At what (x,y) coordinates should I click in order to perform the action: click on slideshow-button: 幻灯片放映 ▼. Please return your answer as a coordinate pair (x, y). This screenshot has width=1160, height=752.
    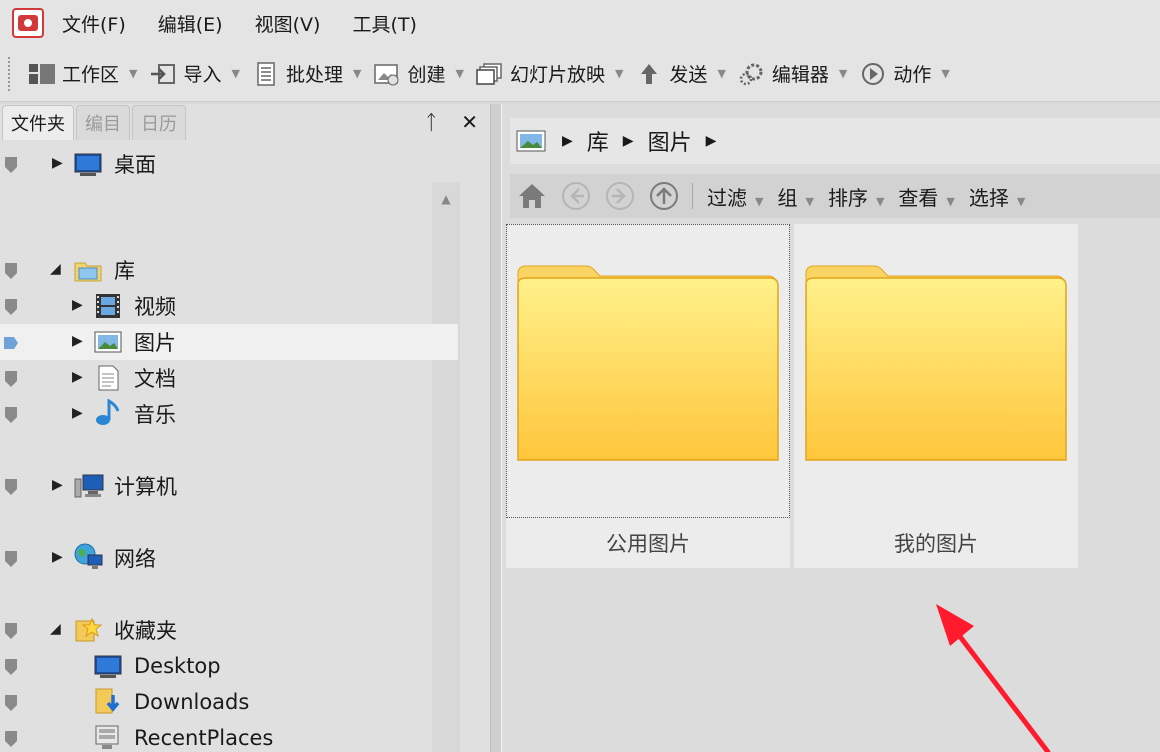
    Looking at the image, I should click on (549, 73).